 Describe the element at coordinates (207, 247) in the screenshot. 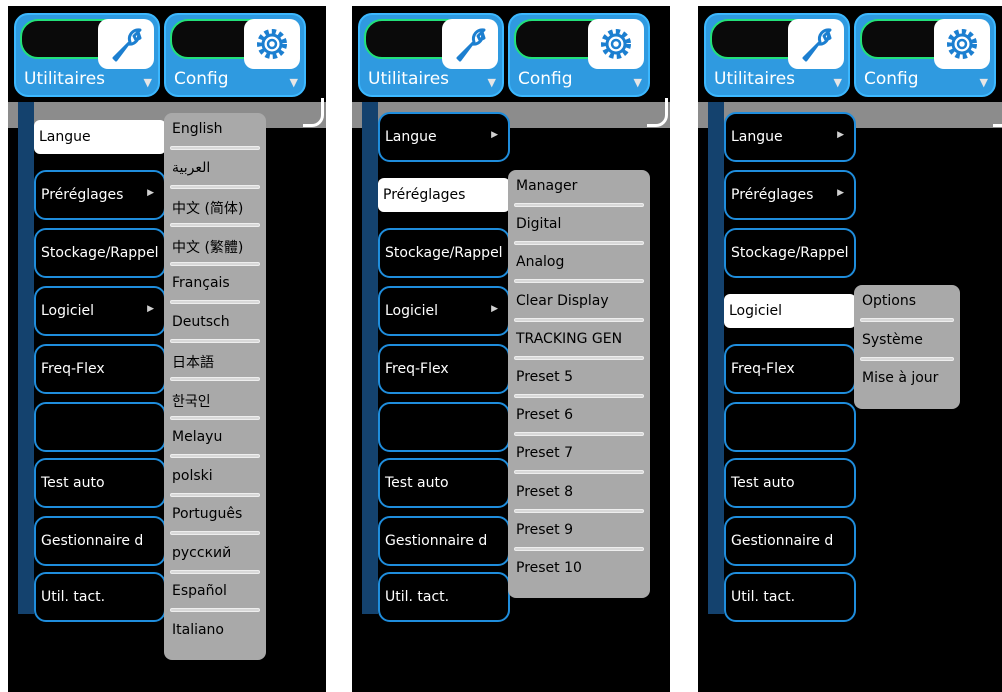

I see `submenu-item: 中文 (繁體)` at that location.